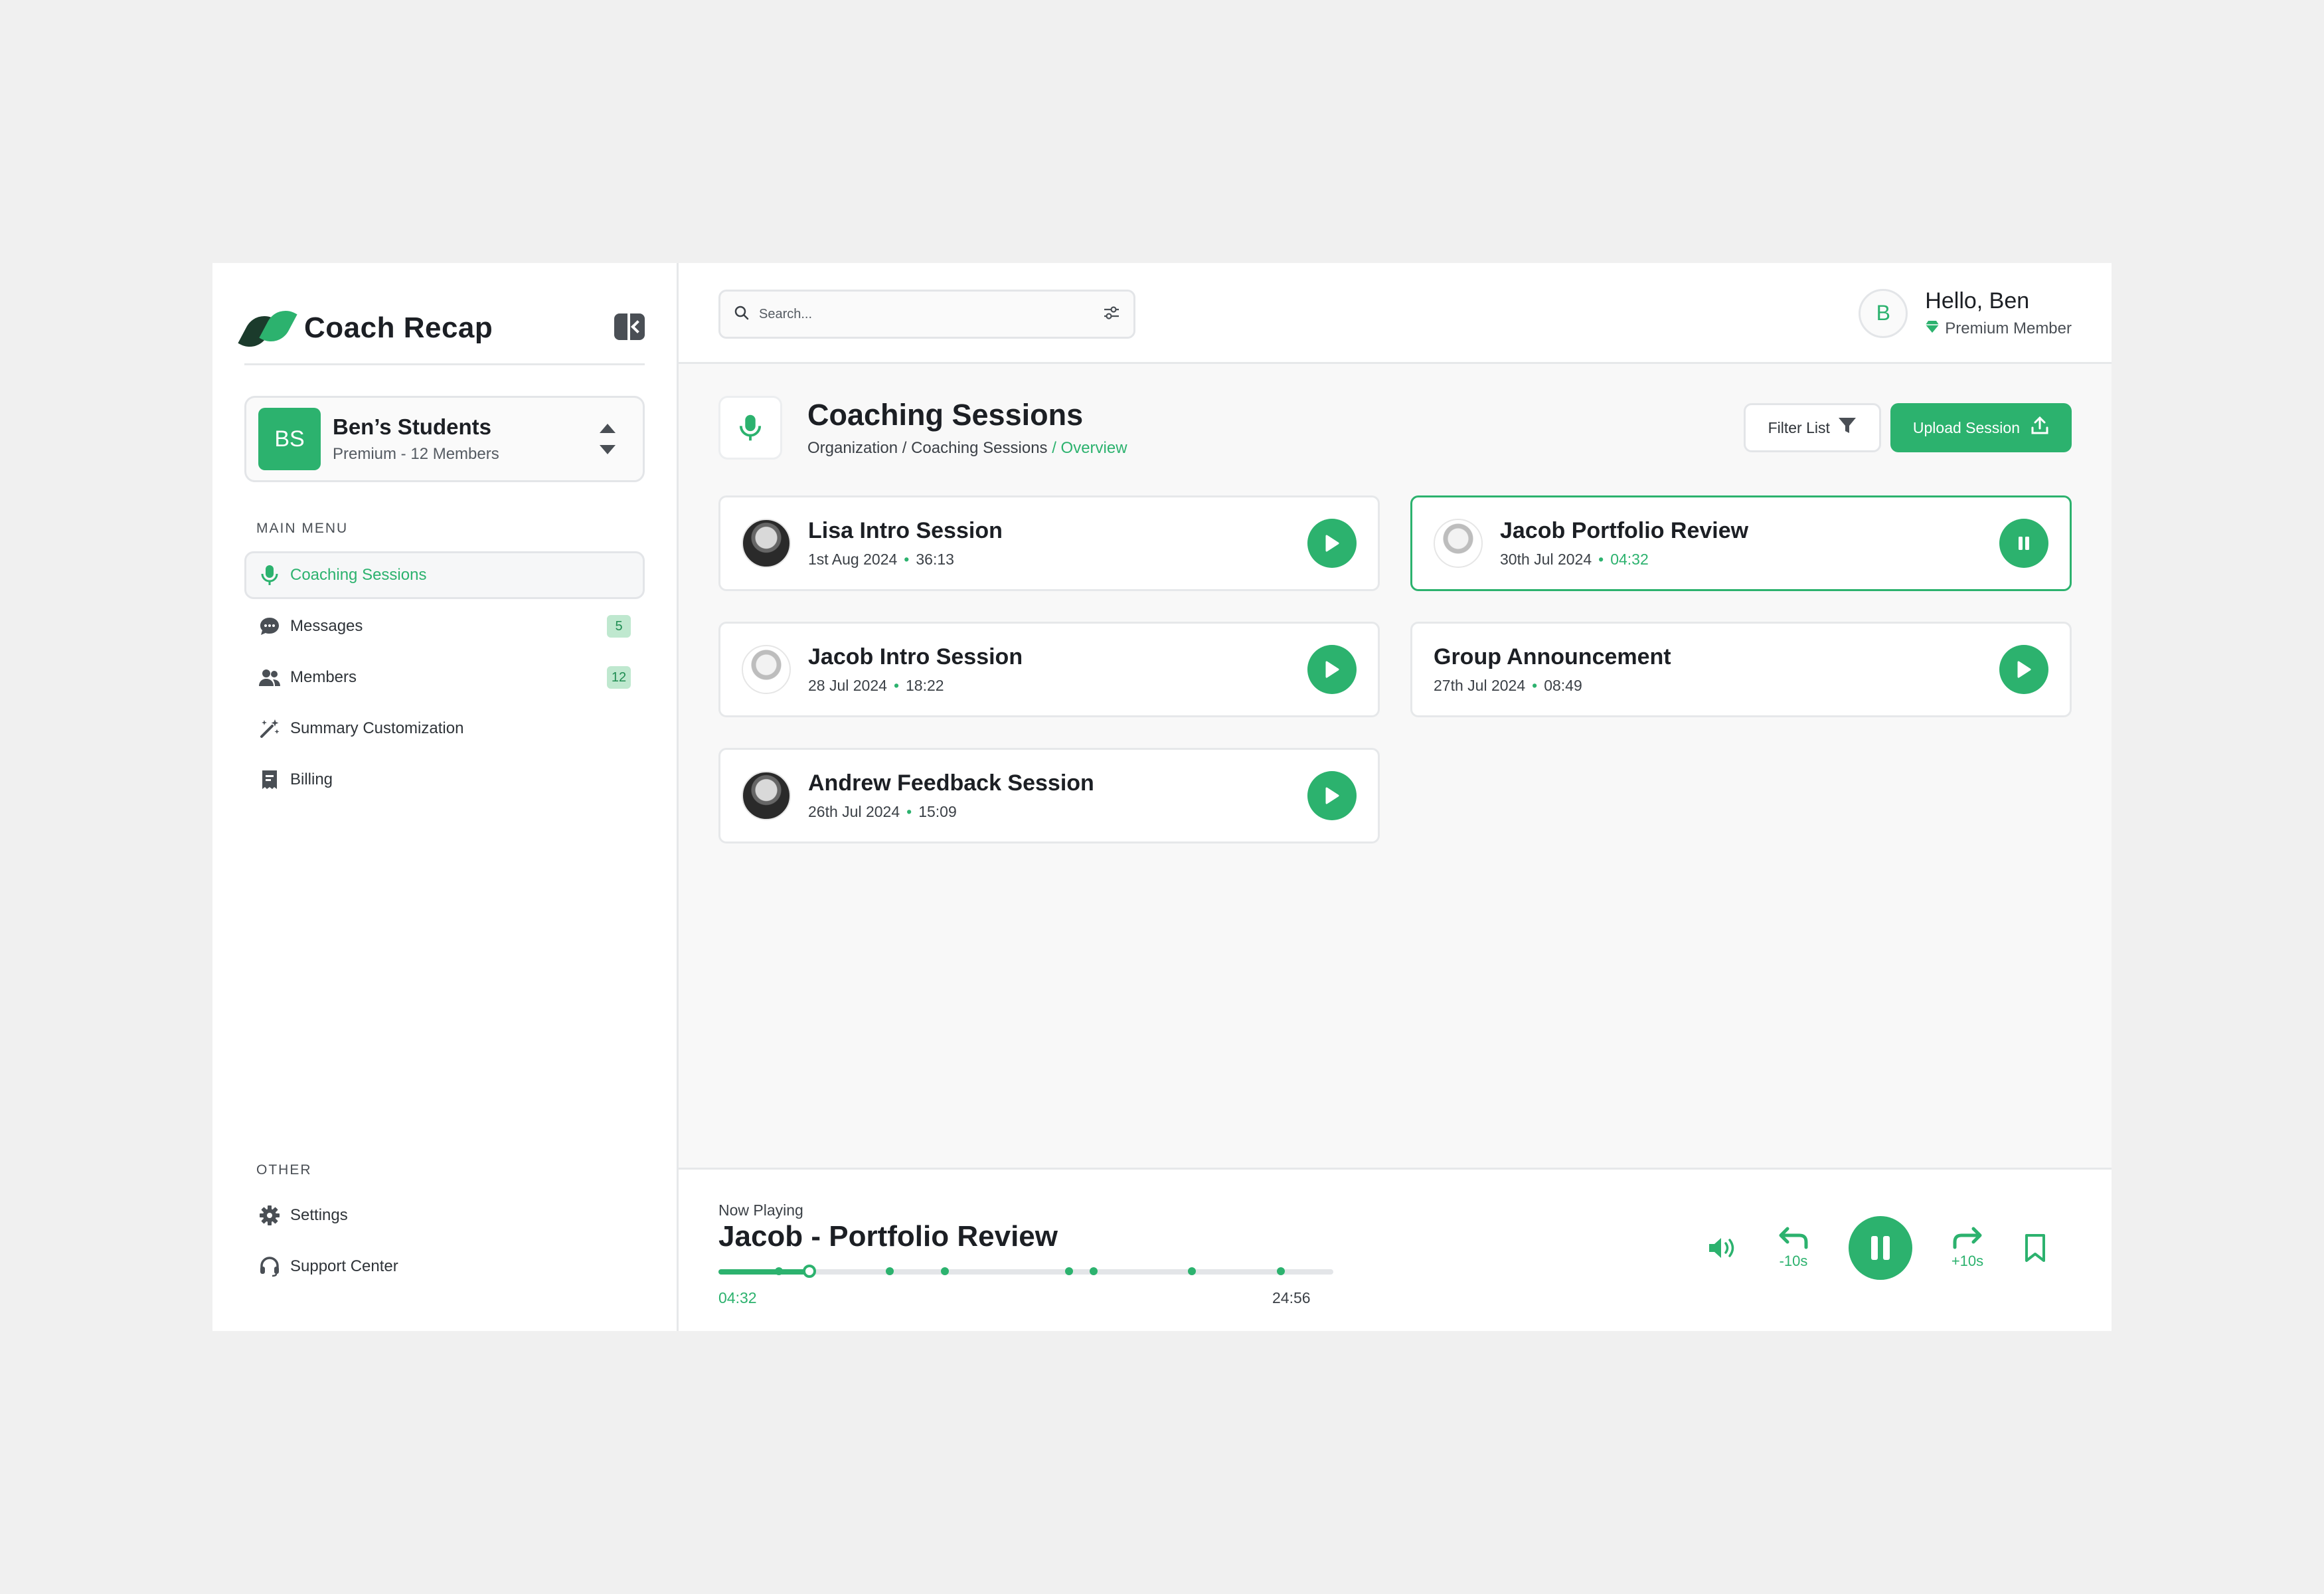 This screenshot has width=2324, height=1594. I want to click on breadcrumb-current: / Overview, so click(1090, 448).